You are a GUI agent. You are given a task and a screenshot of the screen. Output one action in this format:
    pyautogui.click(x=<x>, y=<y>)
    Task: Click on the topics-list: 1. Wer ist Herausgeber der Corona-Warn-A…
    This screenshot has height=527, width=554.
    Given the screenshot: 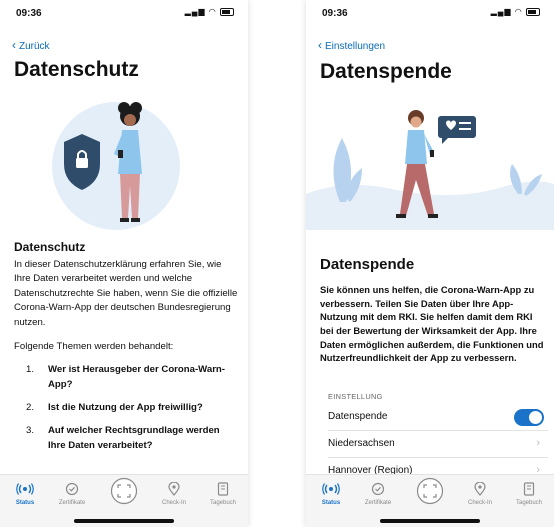 What is the action you would take?
    pyautogui.click(x=126, y=408)
    